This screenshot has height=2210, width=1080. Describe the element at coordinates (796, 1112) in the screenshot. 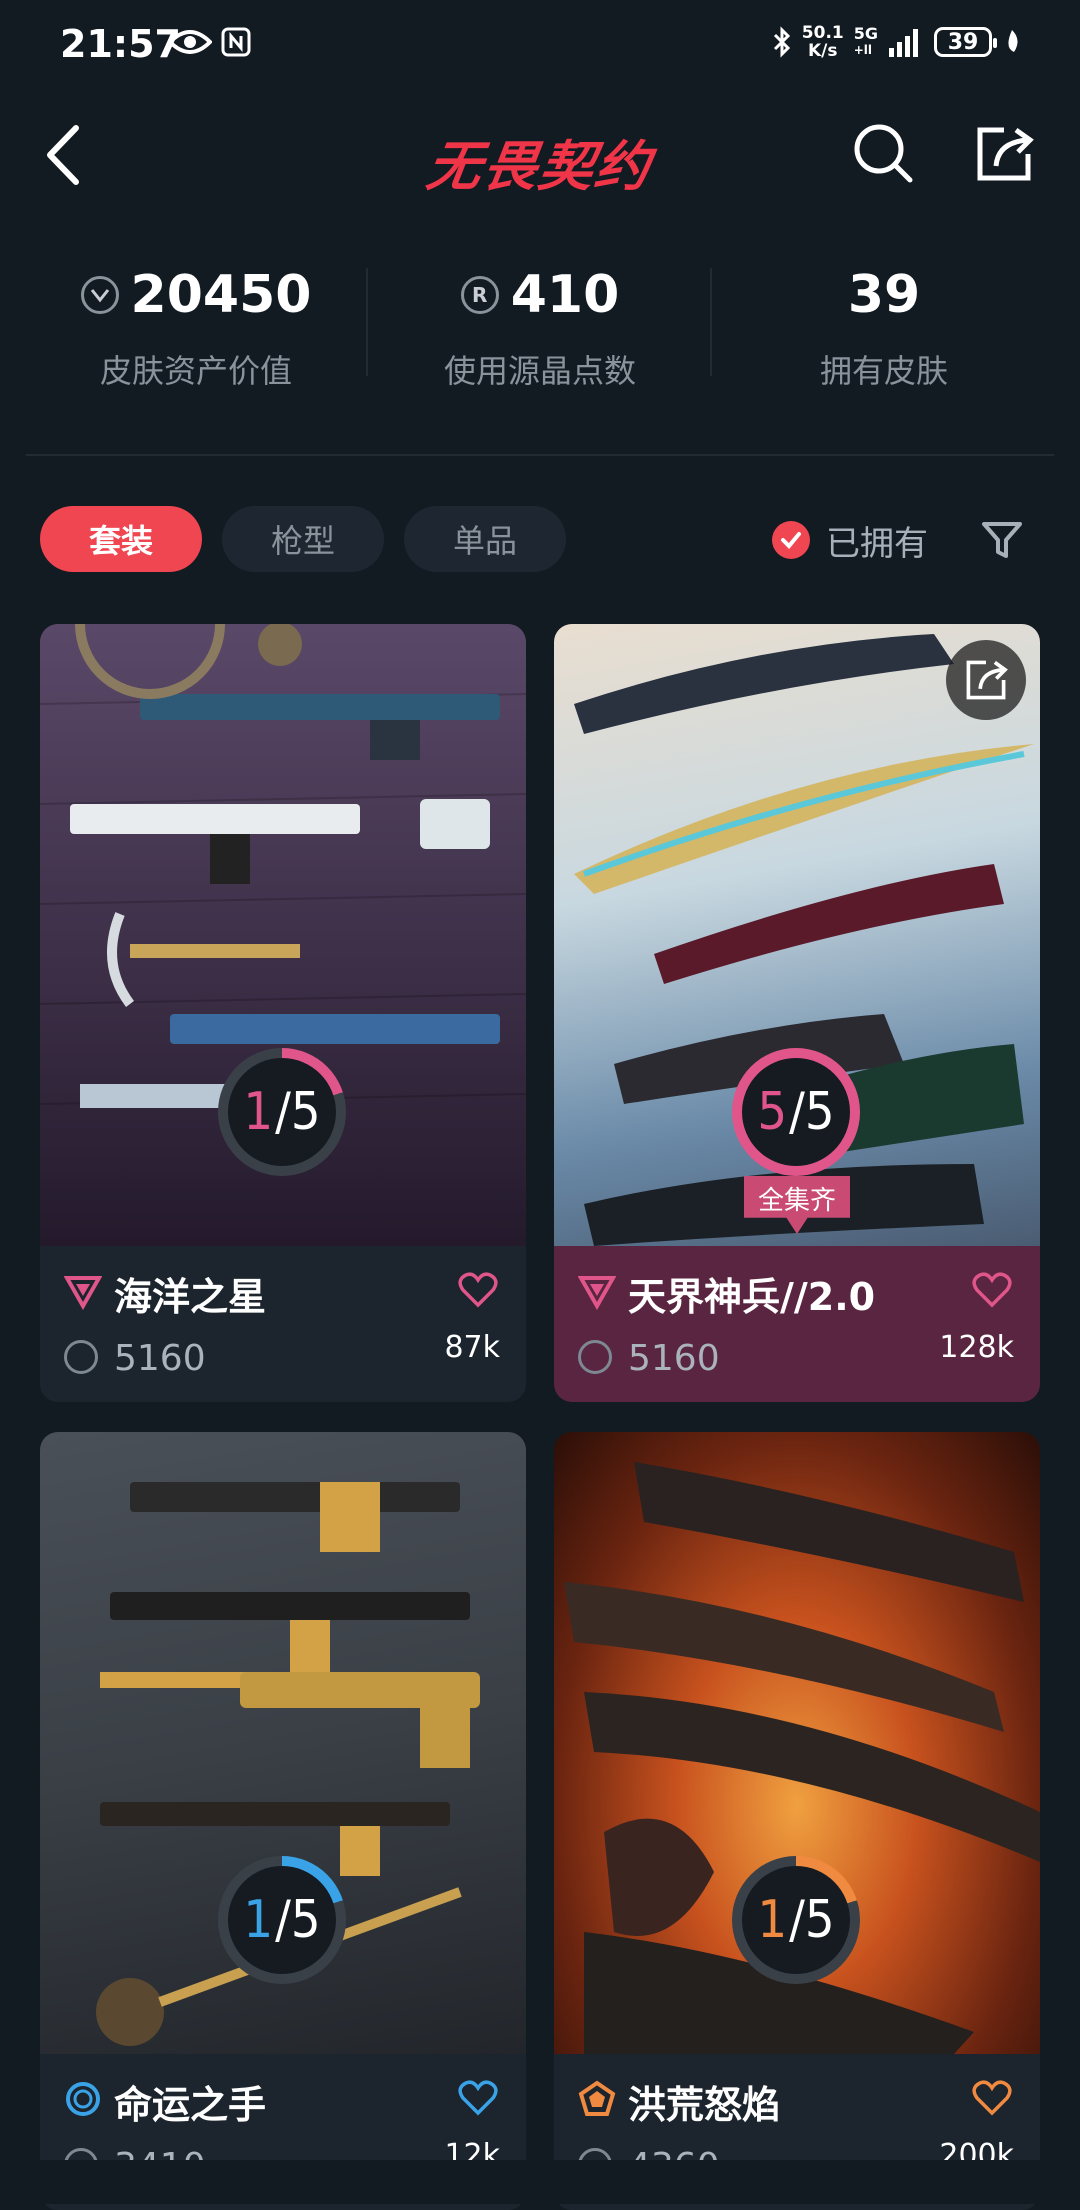

I see `collection-progress-ring: 5/5` at that location.